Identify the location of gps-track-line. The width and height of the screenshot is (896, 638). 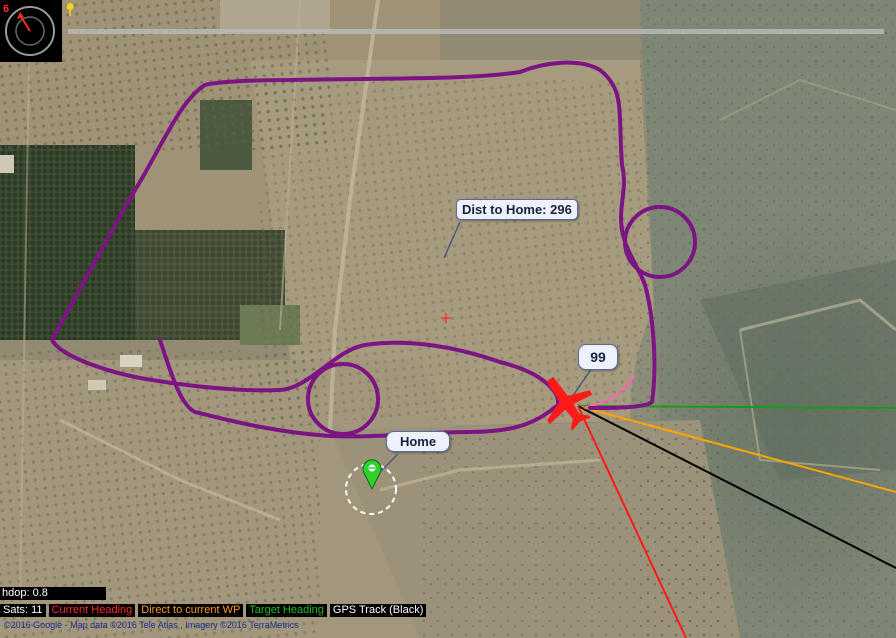
(736, 487).